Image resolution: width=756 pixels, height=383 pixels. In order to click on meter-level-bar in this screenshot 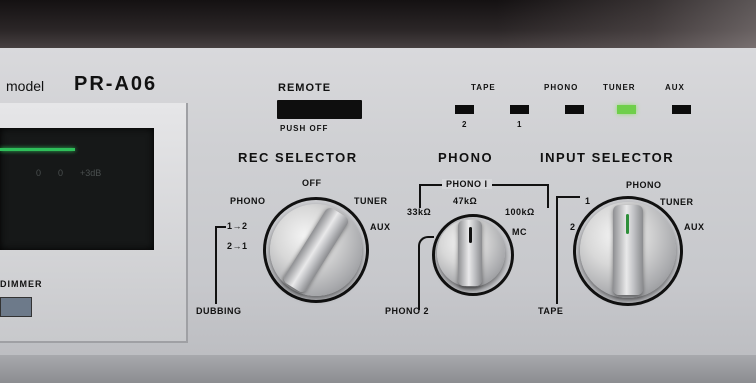, I will do `click(37, 149)`.